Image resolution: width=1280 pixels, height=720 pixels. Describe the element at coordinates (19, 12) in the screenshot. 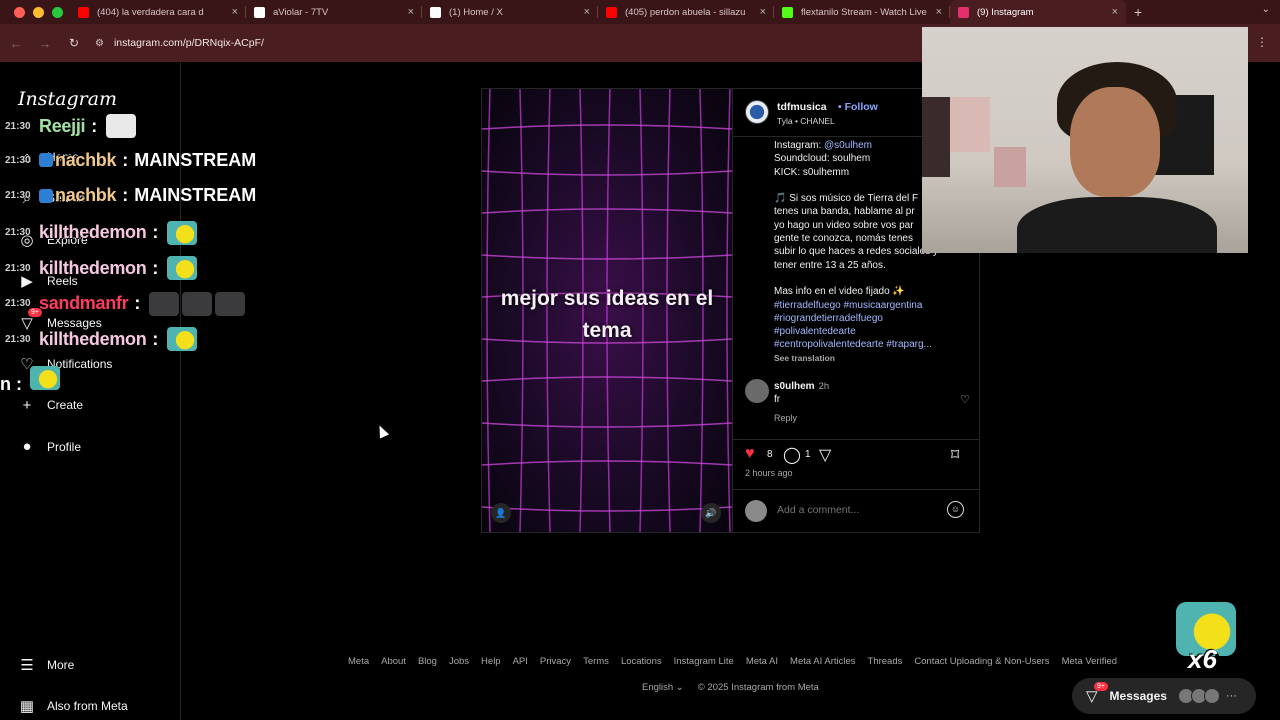

I see `close-window-button` at that location.